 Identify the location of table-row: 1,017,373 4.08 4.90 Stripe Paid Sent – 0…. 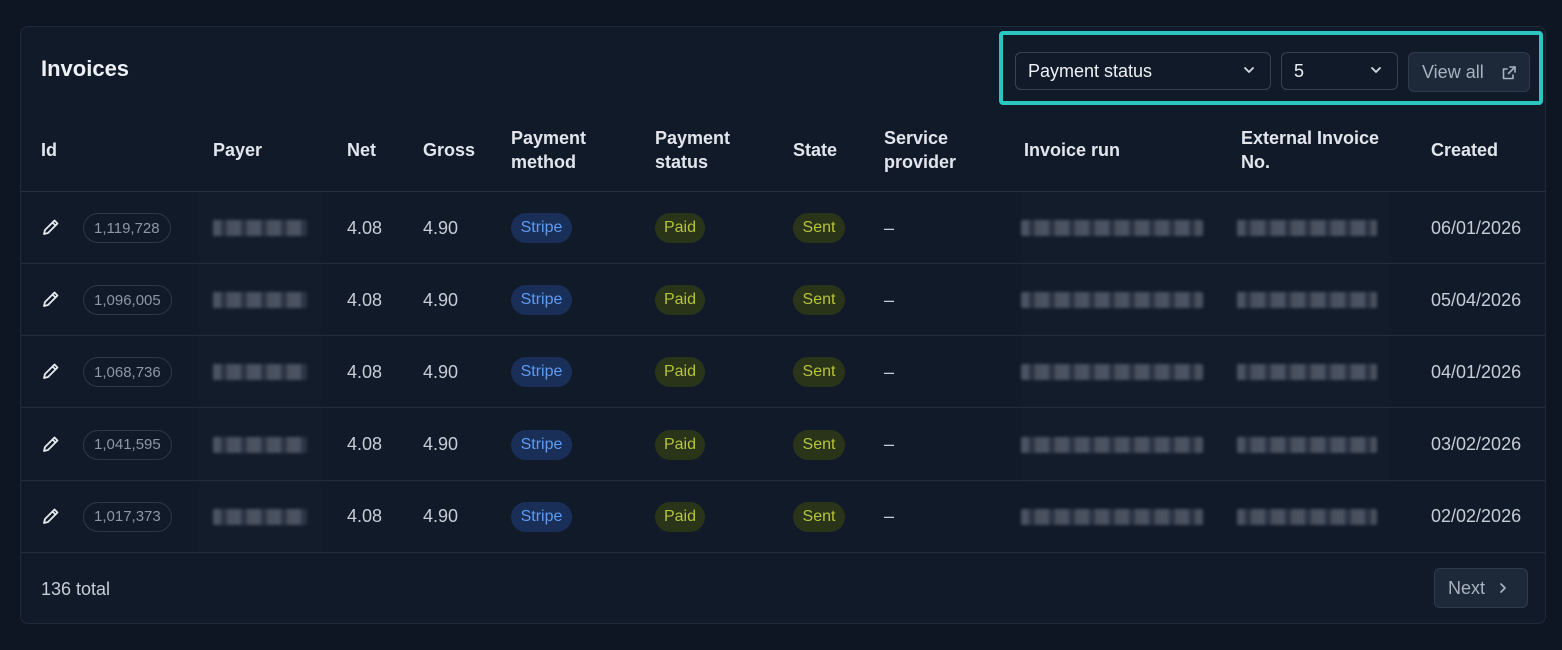
(783, 517).